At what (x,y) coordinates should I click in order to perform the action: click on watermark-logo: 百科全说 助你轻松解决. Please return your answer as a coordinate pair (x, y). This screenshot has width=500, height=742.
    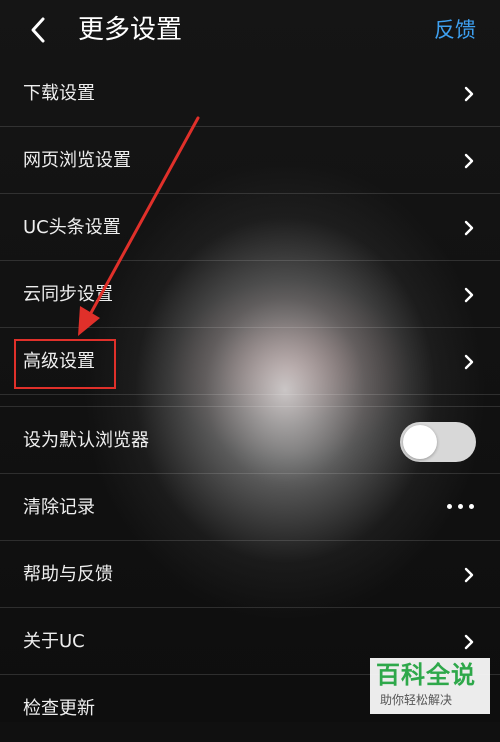
    Looking at the image, I should click on (430, 686).